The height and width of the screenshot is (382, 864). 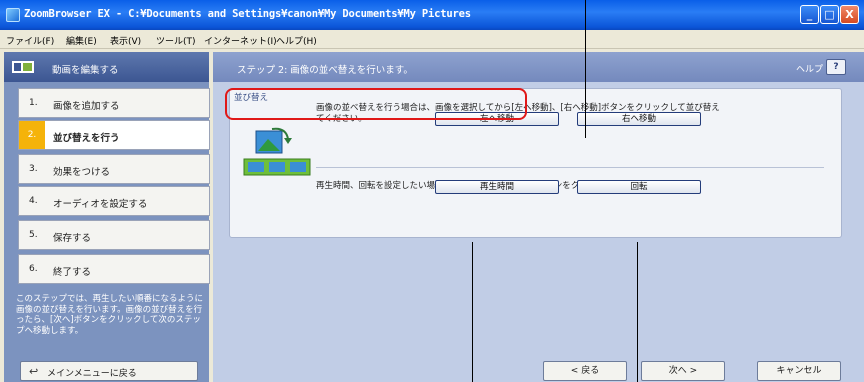 I want to click on step-number: 3., so click(x=33, y=169).